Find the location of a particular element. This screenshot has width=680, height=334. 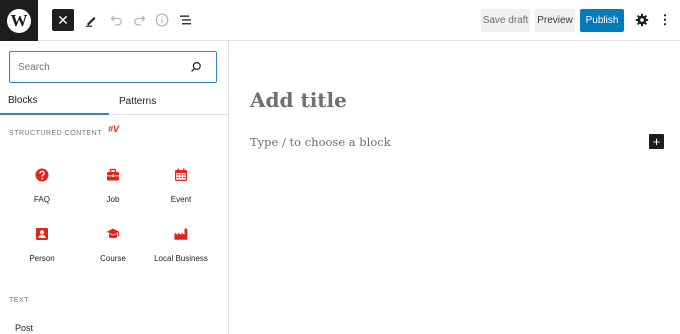

search-input is located at coordinates (98, 67).